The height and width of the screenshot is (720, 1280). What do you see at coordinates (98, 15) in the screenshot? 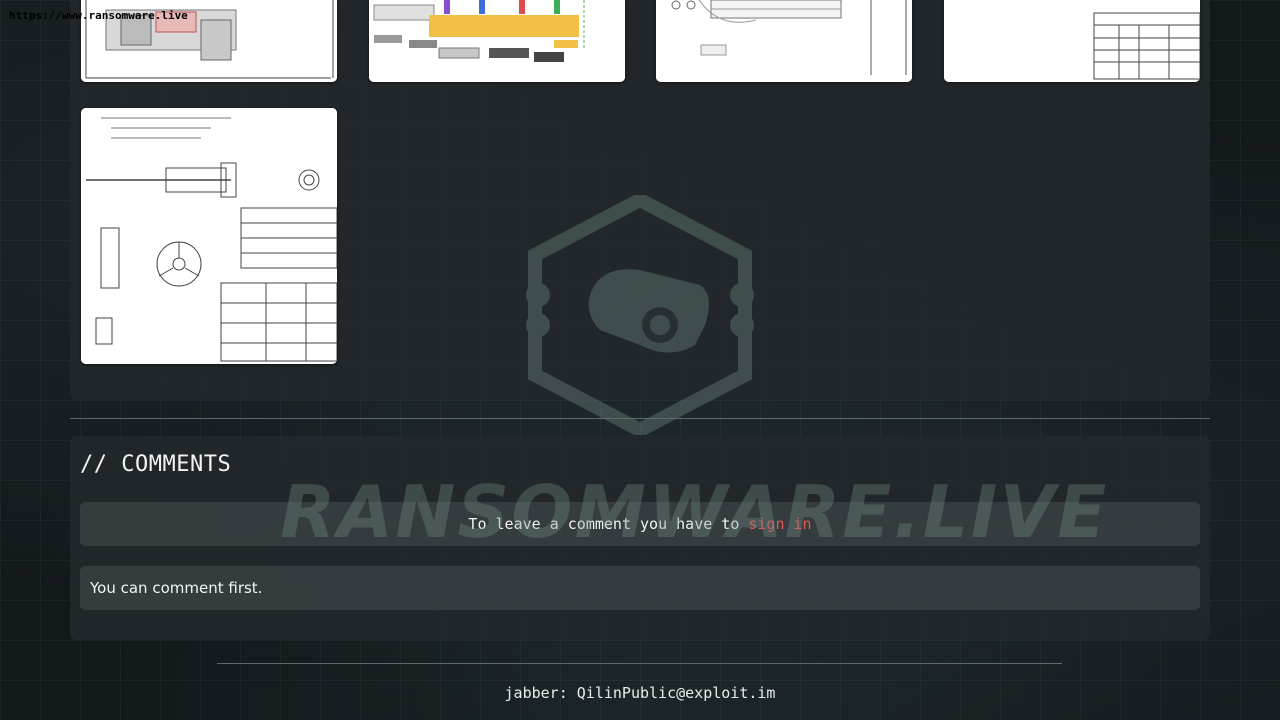
I see `site-url: https://www.ransomware.live` at bounding box center [98, 15].